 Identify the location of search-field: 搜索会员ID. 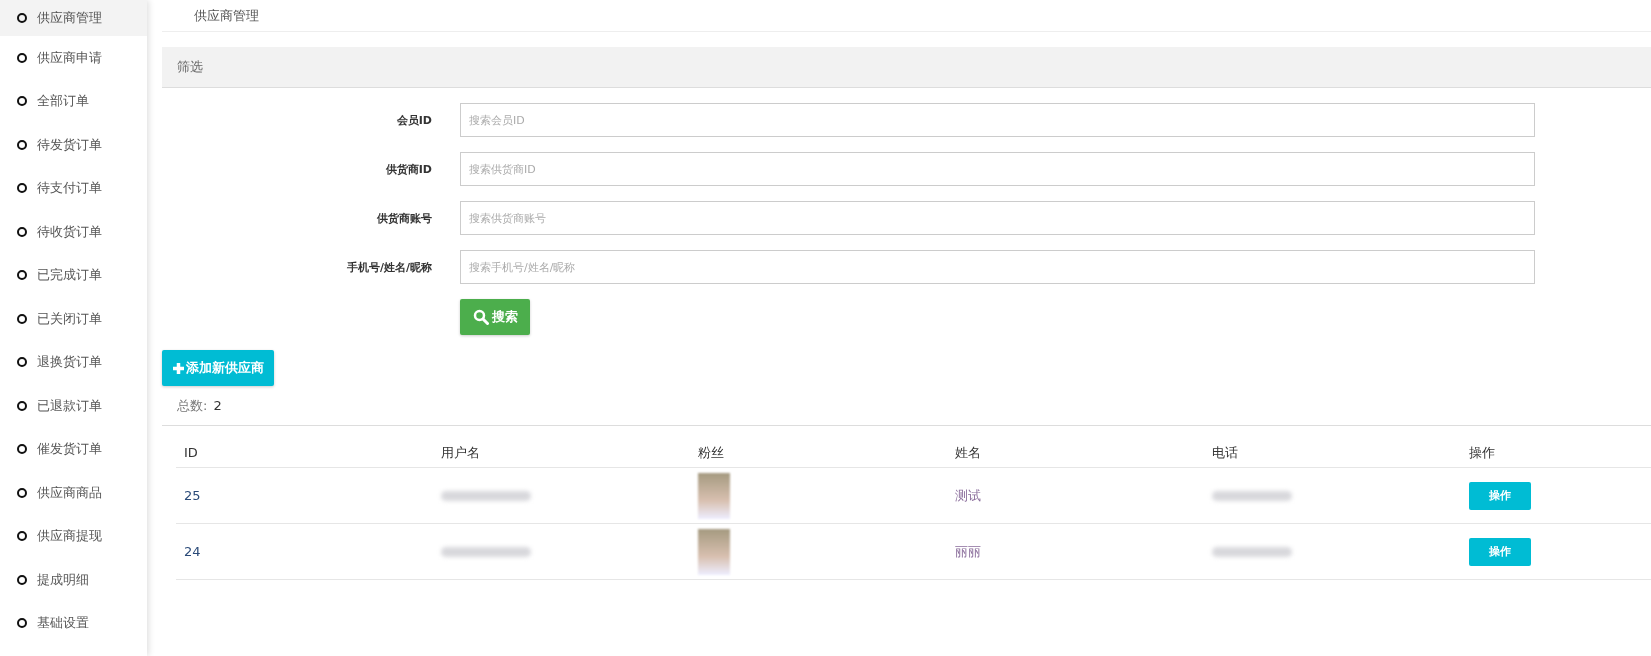
(997, 120).